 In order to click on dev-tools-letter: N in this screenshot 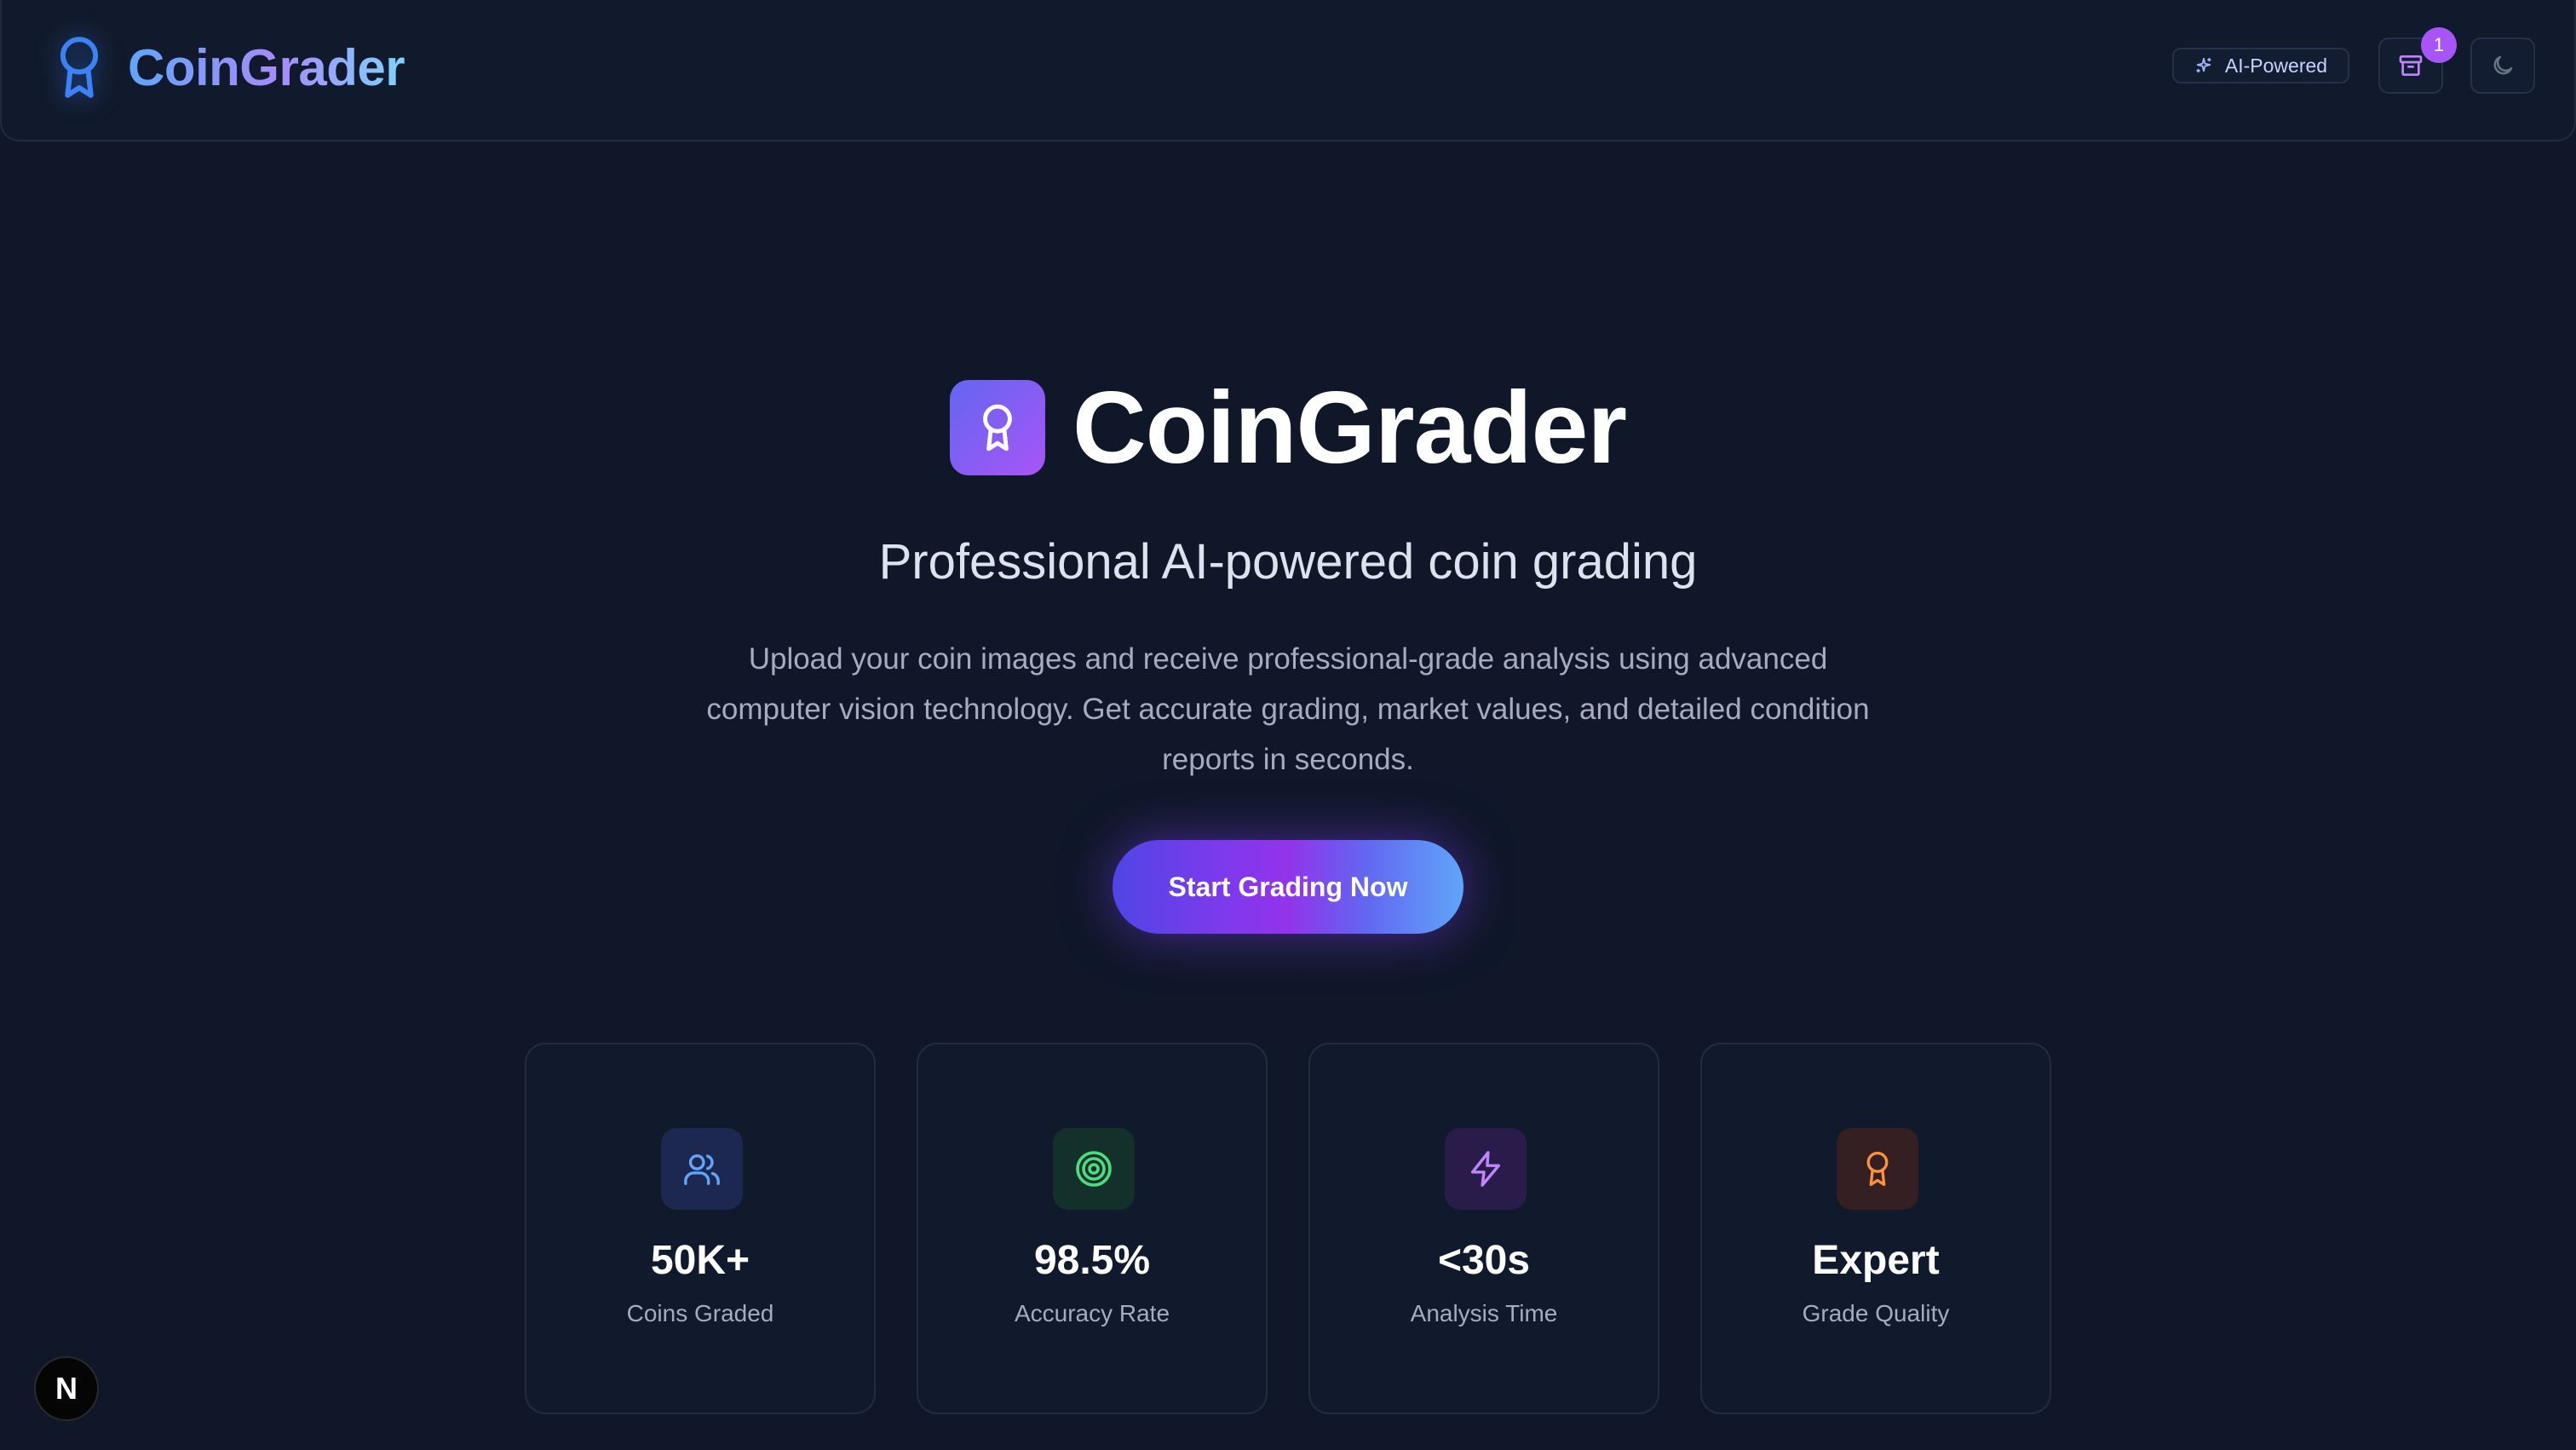, I will do `click(67, 1388)`.